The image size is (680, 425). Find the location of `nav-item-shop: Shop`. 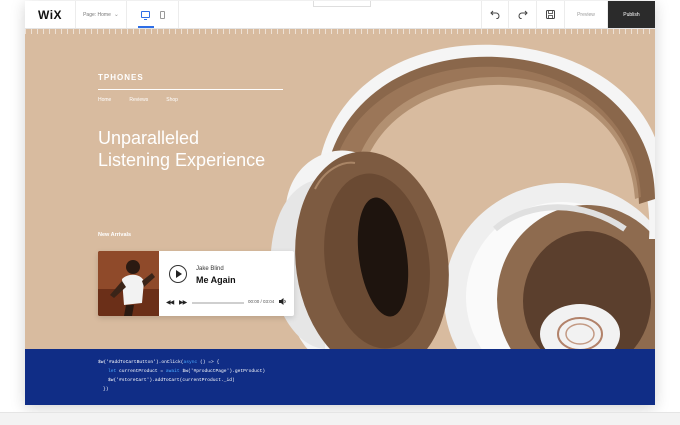

nav-item-shop: Shop is located at coordinates (172, 100).